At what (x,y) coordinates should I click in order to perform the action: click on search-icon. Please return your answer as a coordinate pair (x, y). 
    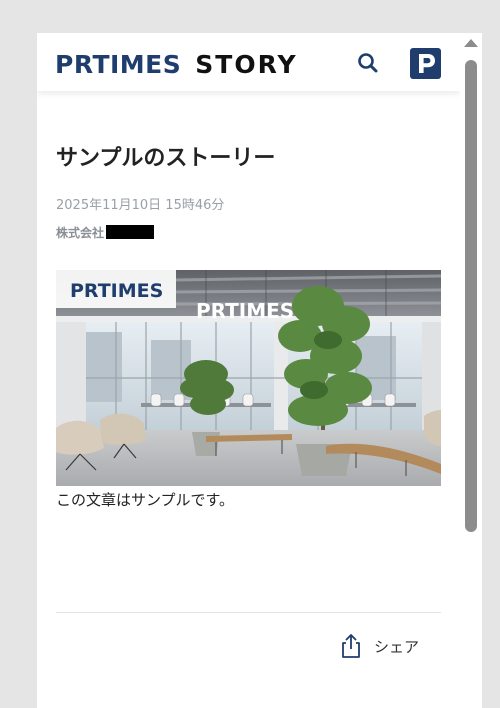
    Looking at the image, I should click on (368, 63).